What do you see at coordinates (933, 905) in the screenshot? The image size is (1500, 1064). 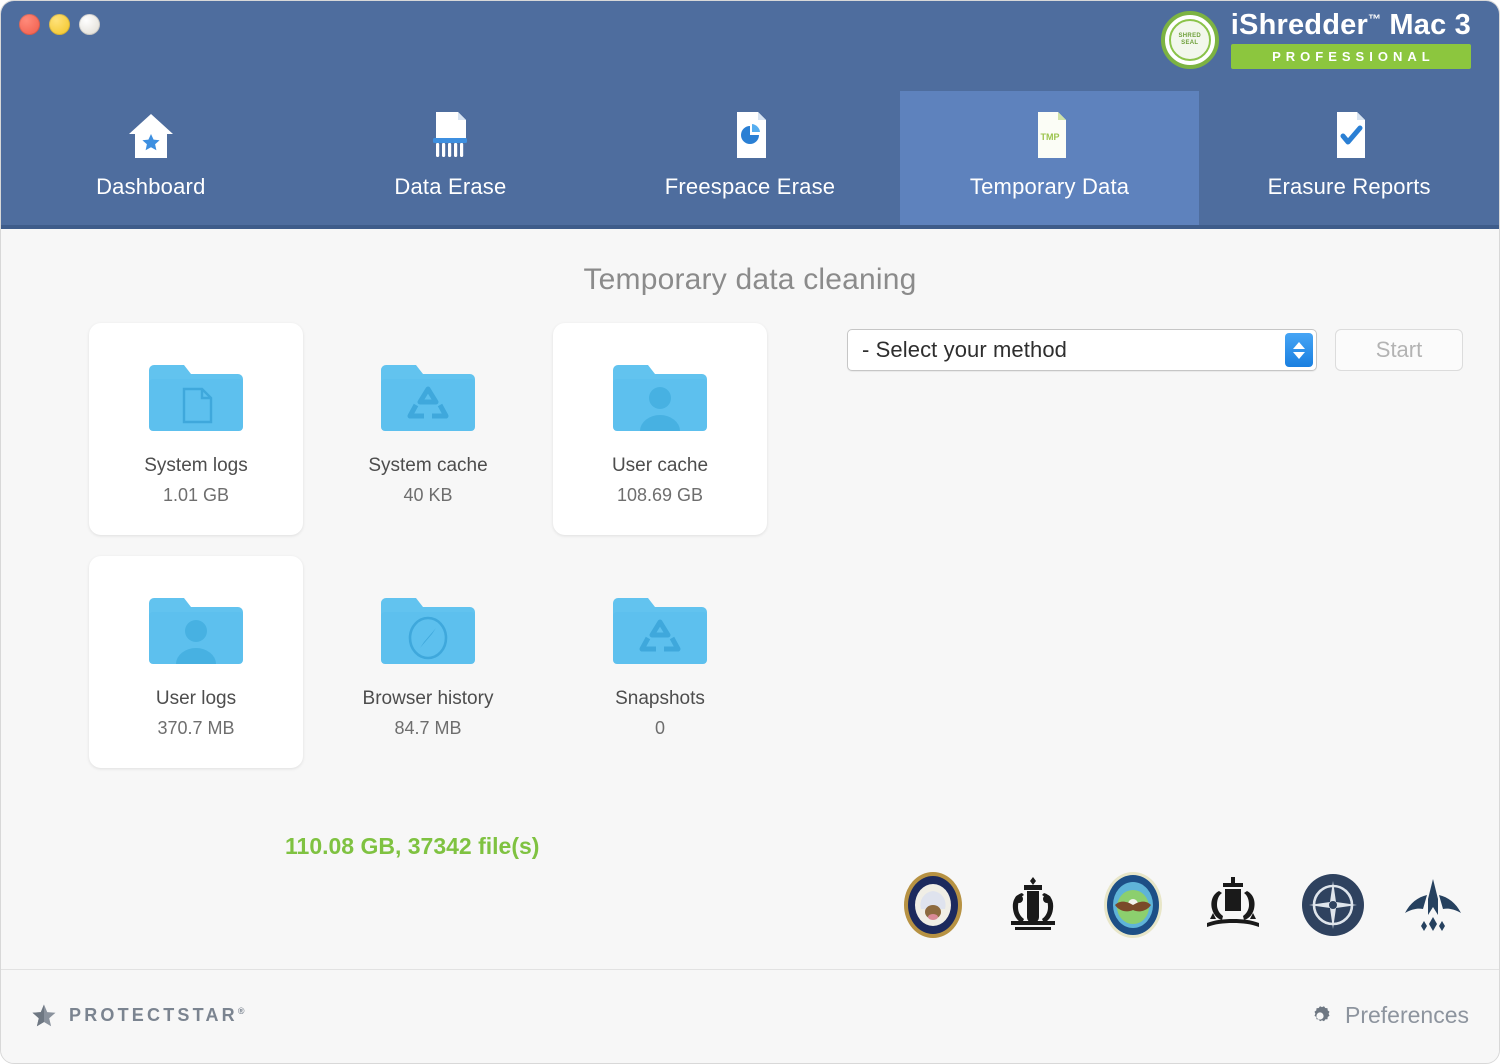 I see `us-navy-seal-icon` at bounding box center [933, 905].